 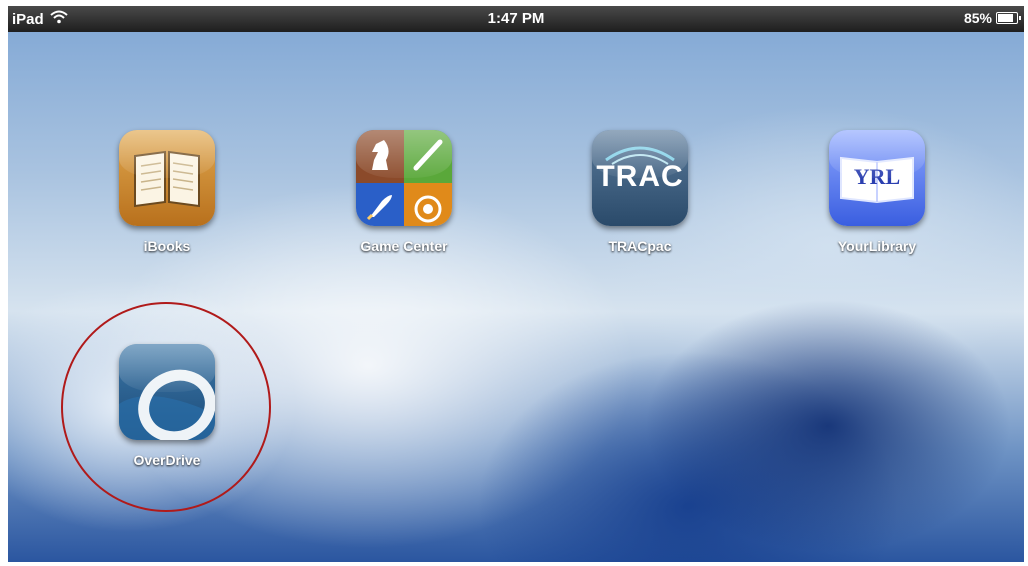 I want to click on status-bar: iPad 1:47 PM 85%, so click(x=516, y=19).